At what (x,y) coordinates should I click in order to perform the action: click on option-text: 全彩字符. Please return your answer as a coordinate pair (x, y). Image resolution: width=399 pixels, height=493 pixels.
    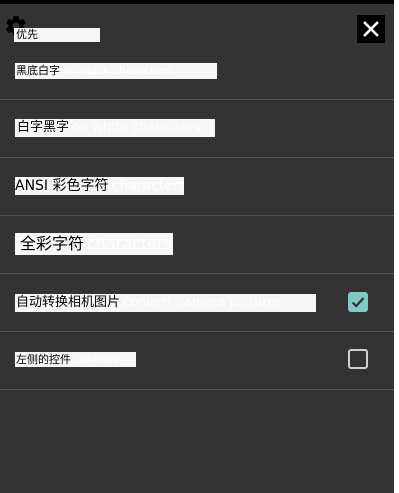
    Looking at the image, I should click on (52, 243).